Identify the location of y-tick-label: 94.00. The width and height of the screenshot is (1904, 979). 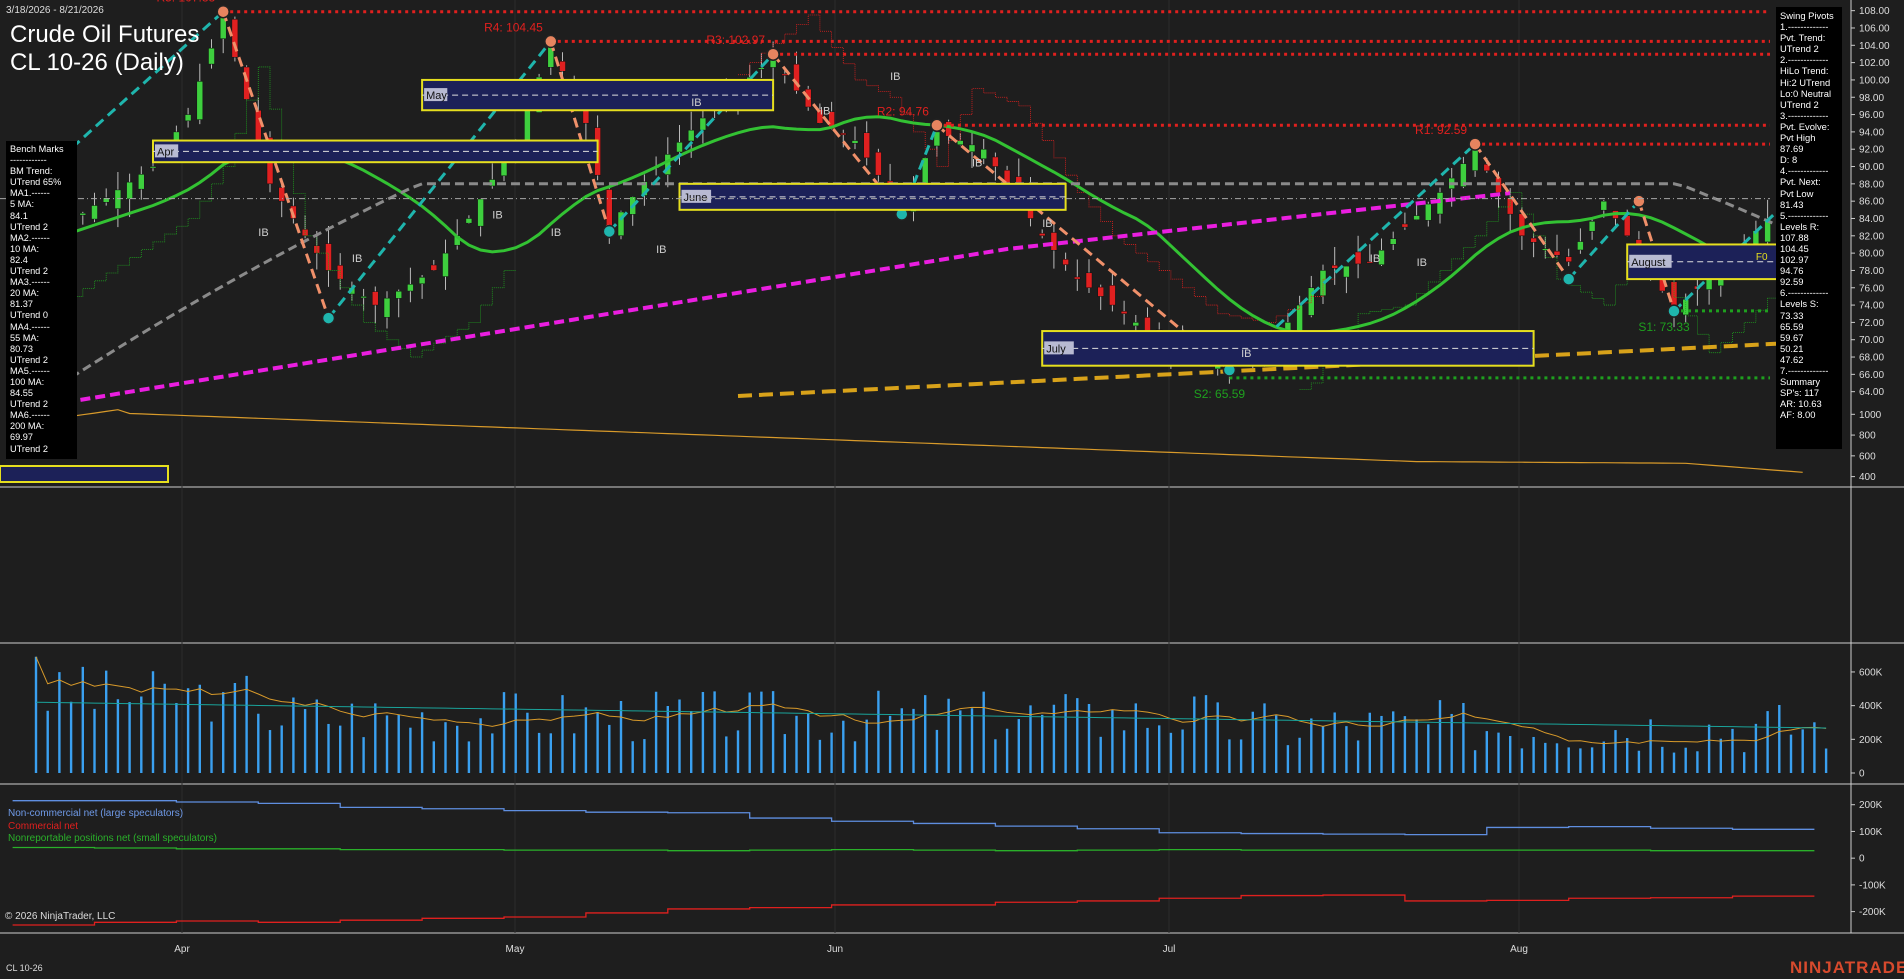
(1871, 132).